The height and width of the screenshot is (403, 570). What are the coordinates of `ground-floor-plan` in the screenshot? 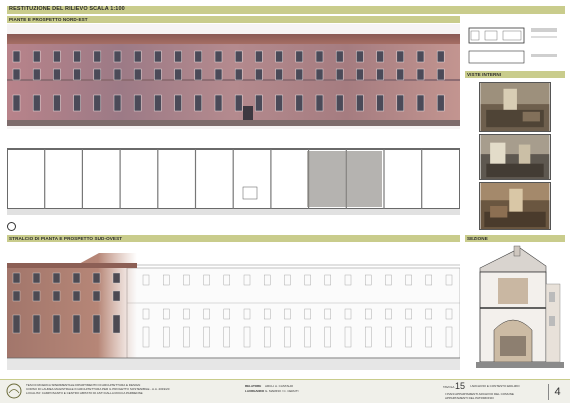 It's located at (233, 181).